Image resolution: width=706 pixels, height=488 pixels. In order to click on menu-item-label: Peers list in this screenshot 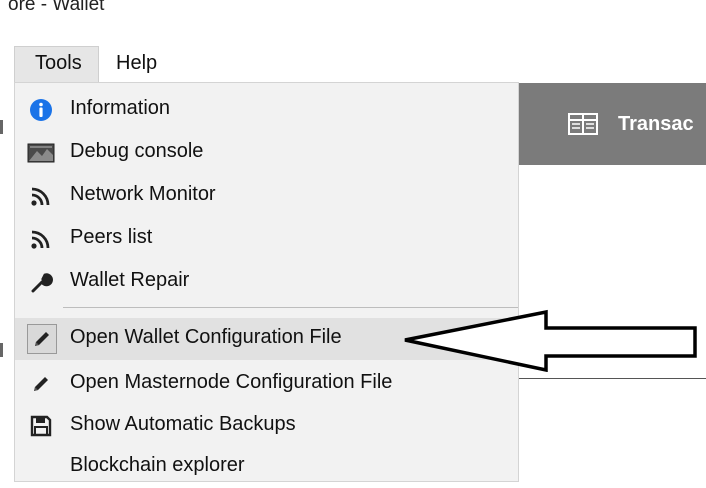, I will do `click(111, 237)`.